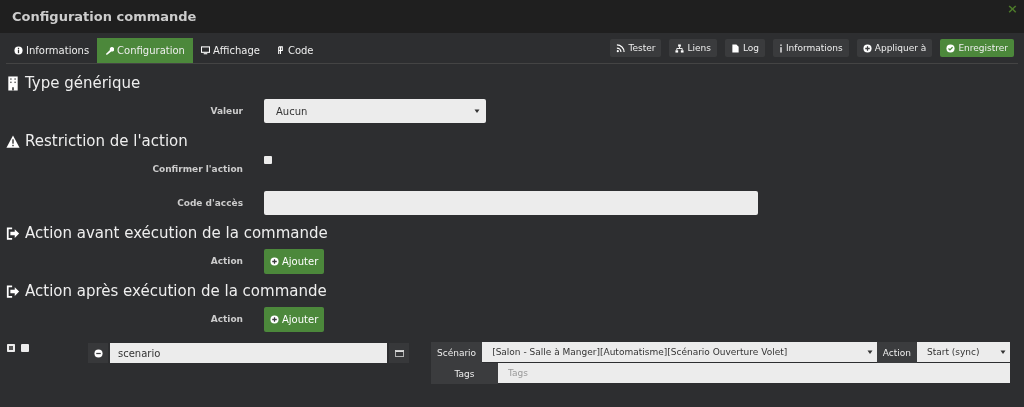 This screenshot has height=407, width=1024. Describe the element at coordinates (951, 48) in the screenshot. I see `check-icon` at that location.